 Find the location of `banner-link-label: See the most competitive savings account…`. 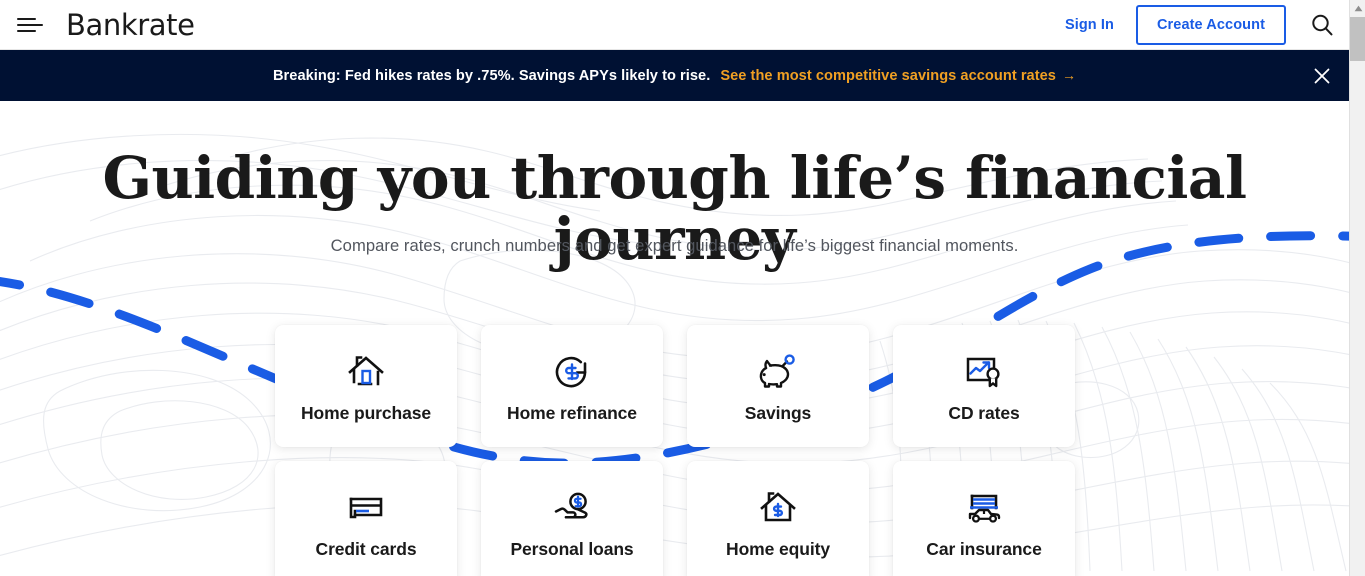

banner-link-label: See the most competitive savings account… is located at coordinates (888, 76).